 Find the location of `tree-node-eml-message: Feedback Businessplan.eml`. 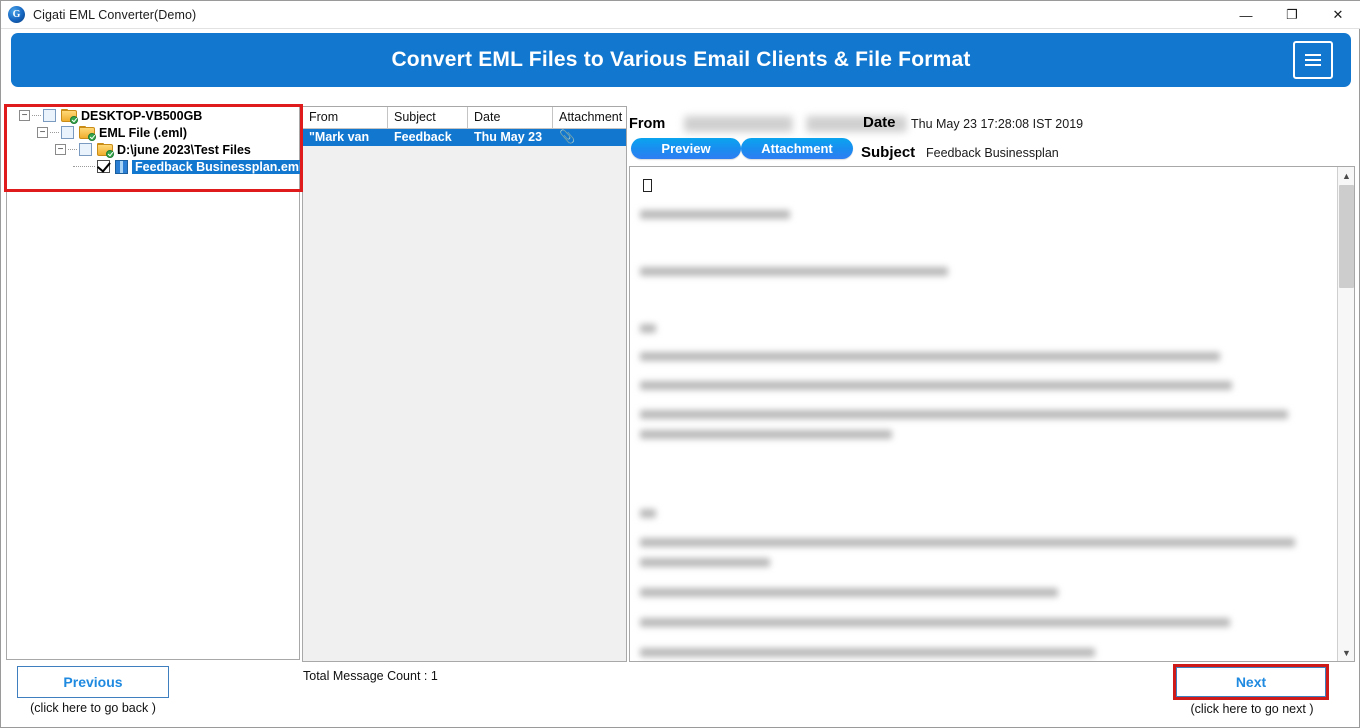

tree-node-eml-message: Feedback Businessplan.eml is located at coordinates (188, 166).